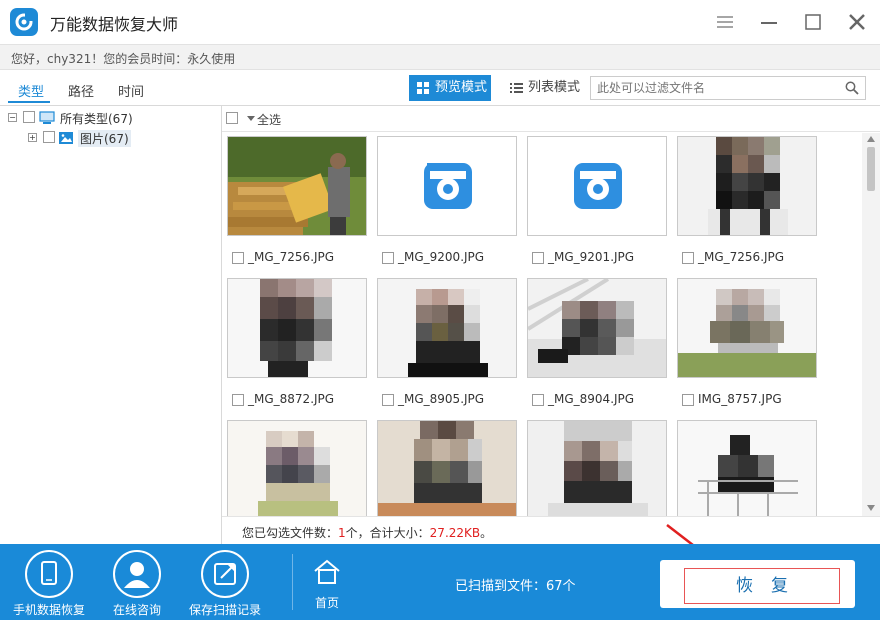  I want to click on scroll-up-icon, so click(871, 139).